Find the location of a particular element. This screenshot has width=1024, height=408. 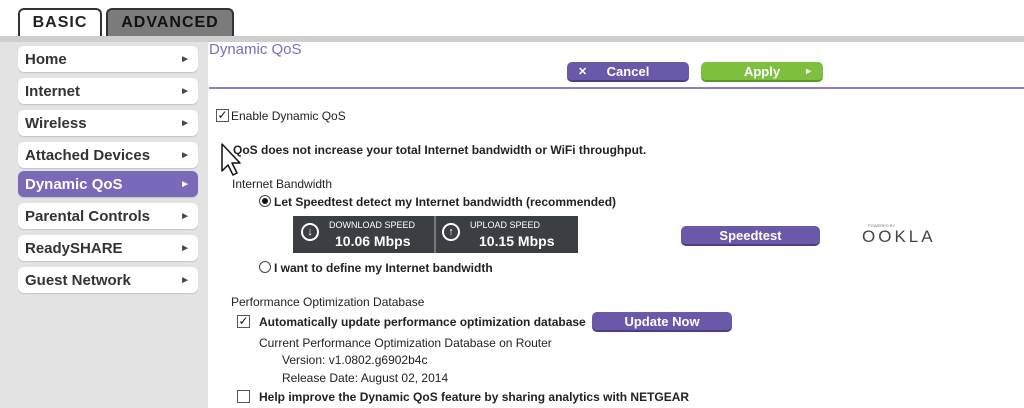

speedtest-detect-radio is located at coordinates (265, 201).